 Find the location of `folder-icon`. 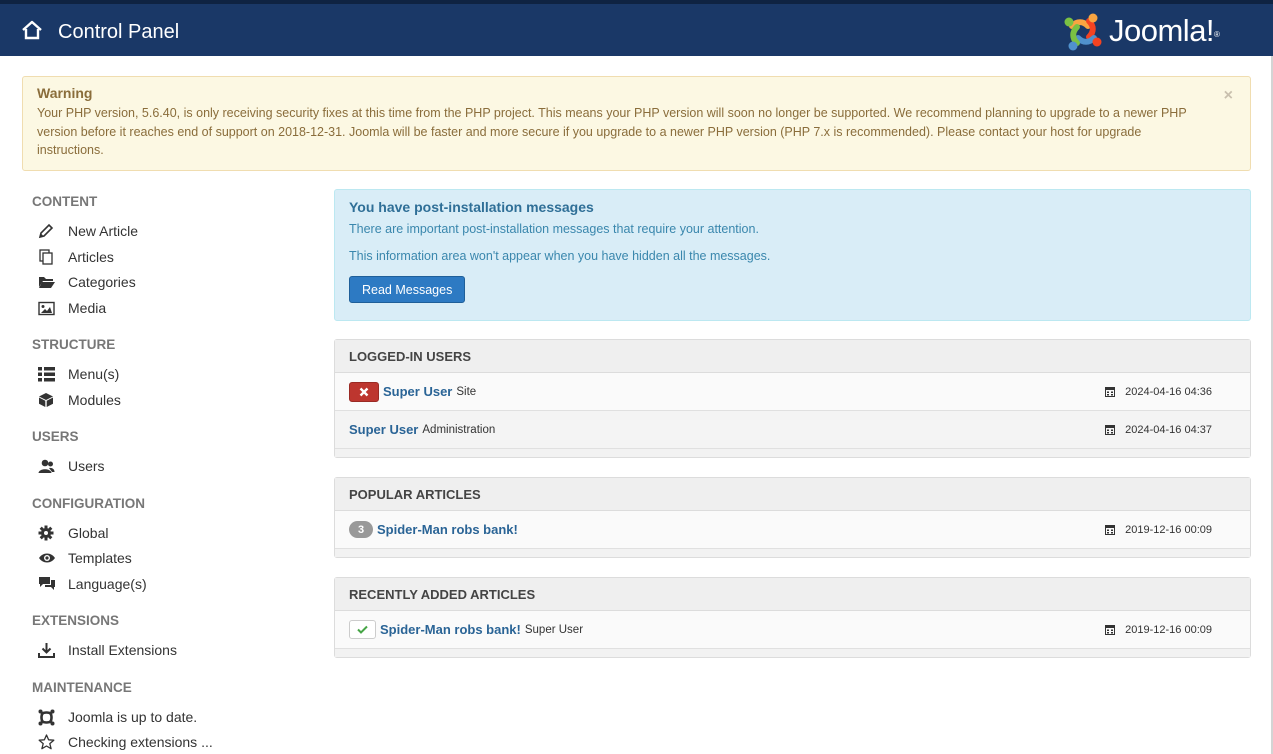

folder-icon is located at coordinates (48, 282).